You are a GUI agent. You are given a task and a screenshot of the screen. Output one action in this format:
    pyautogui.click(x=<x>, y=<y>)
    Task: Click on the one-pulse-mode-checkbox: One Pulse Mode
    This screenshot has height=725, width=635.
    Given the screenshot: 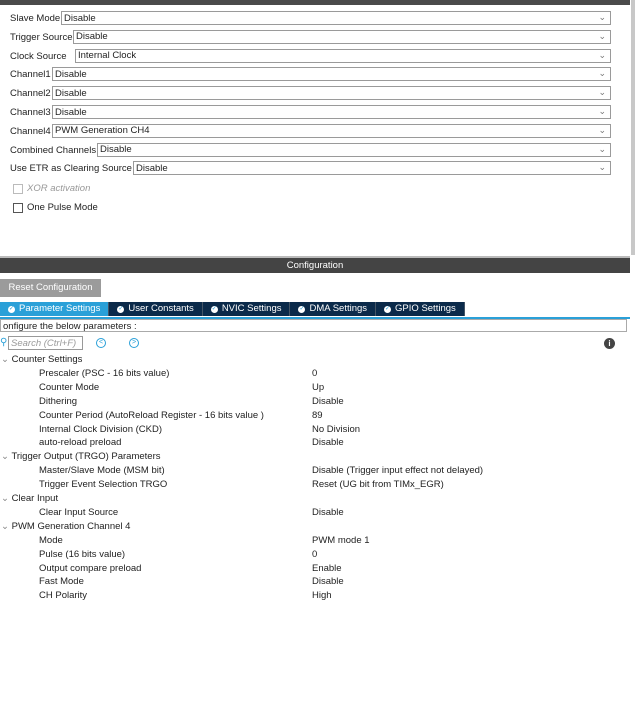 What is the action you would take?
    pyautogui.click(x=55, y=207)
    